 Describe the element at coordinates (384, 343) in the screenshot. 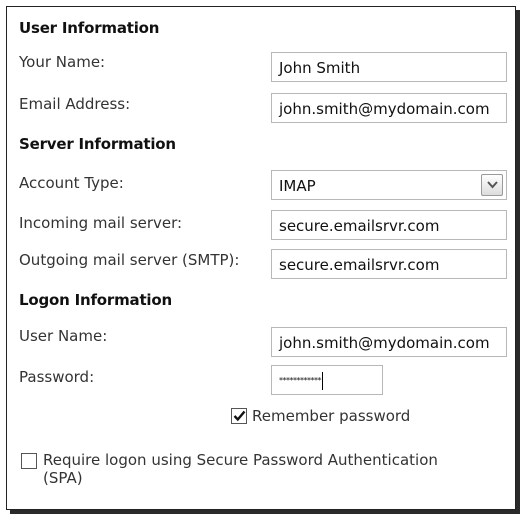

I see `user-name-value: john.smith@mydomain.com` at that location.